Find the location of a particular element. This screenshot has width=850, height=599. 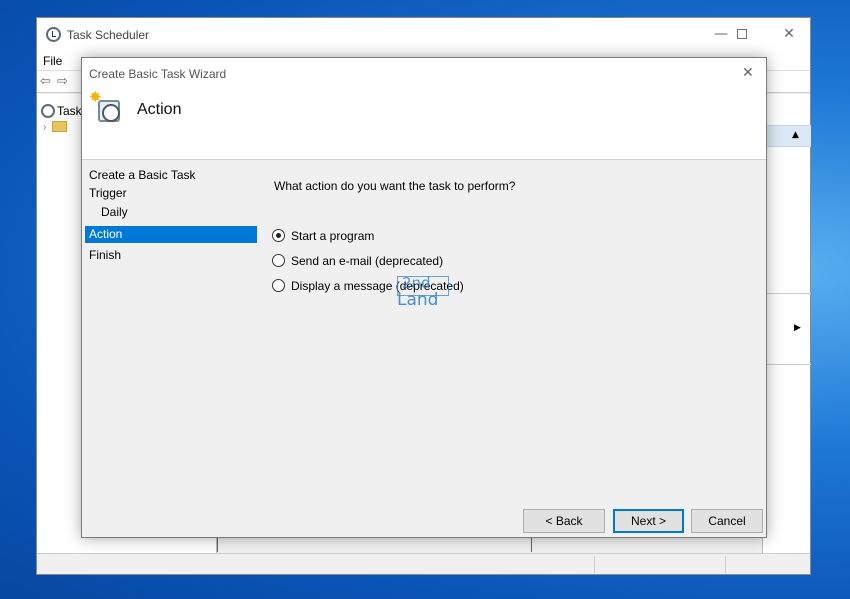

task-clock-star-icon: ✸ is located at coordinates (104, 106).